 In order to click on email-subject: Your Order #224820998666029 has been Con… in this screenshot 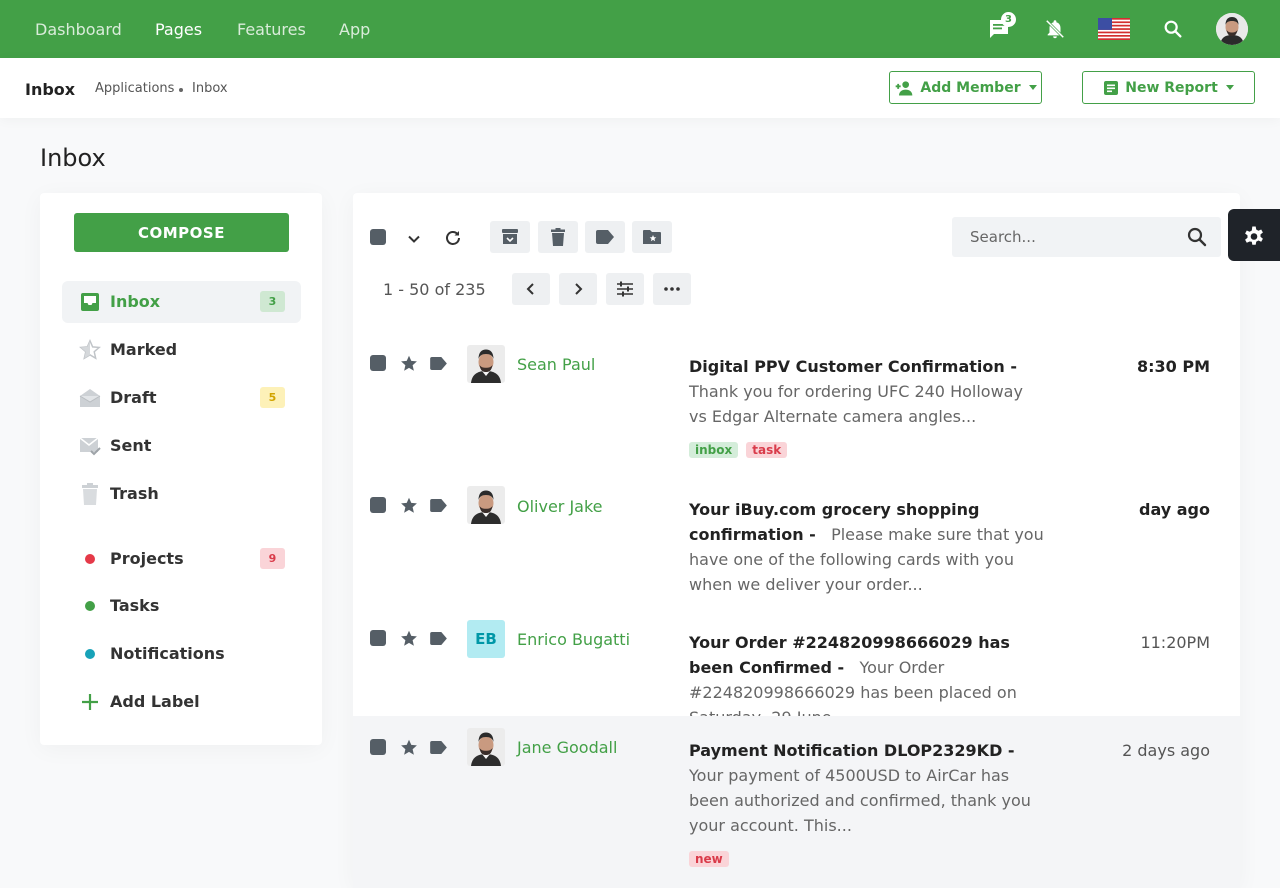, I will do `click(849, 655)`.